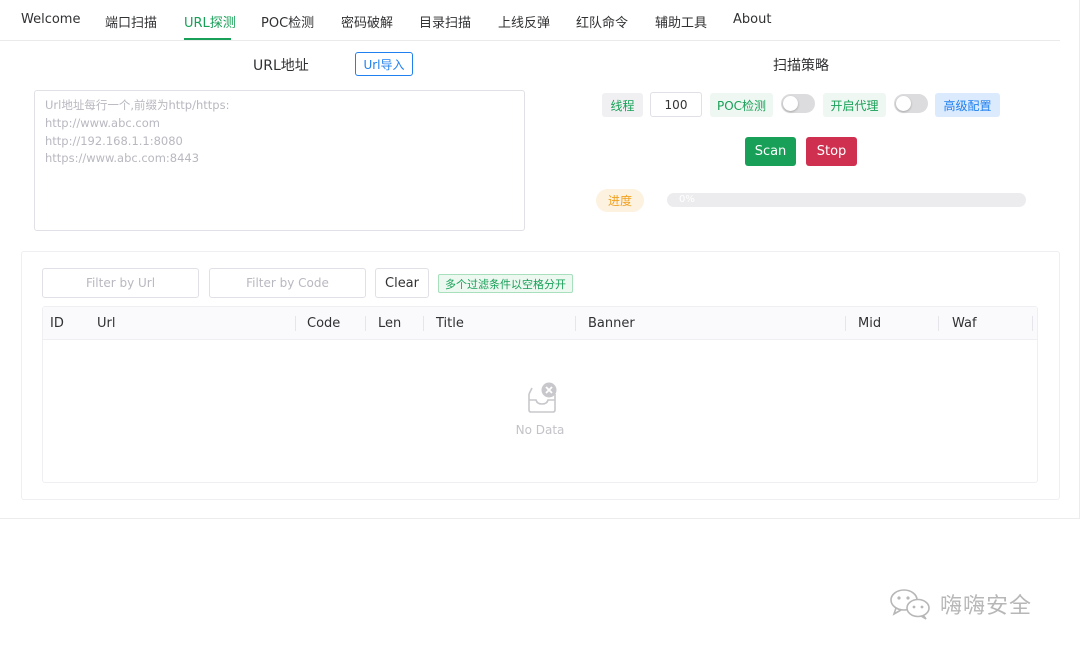  I want to click on threads-input: 100, so click(676, 104).